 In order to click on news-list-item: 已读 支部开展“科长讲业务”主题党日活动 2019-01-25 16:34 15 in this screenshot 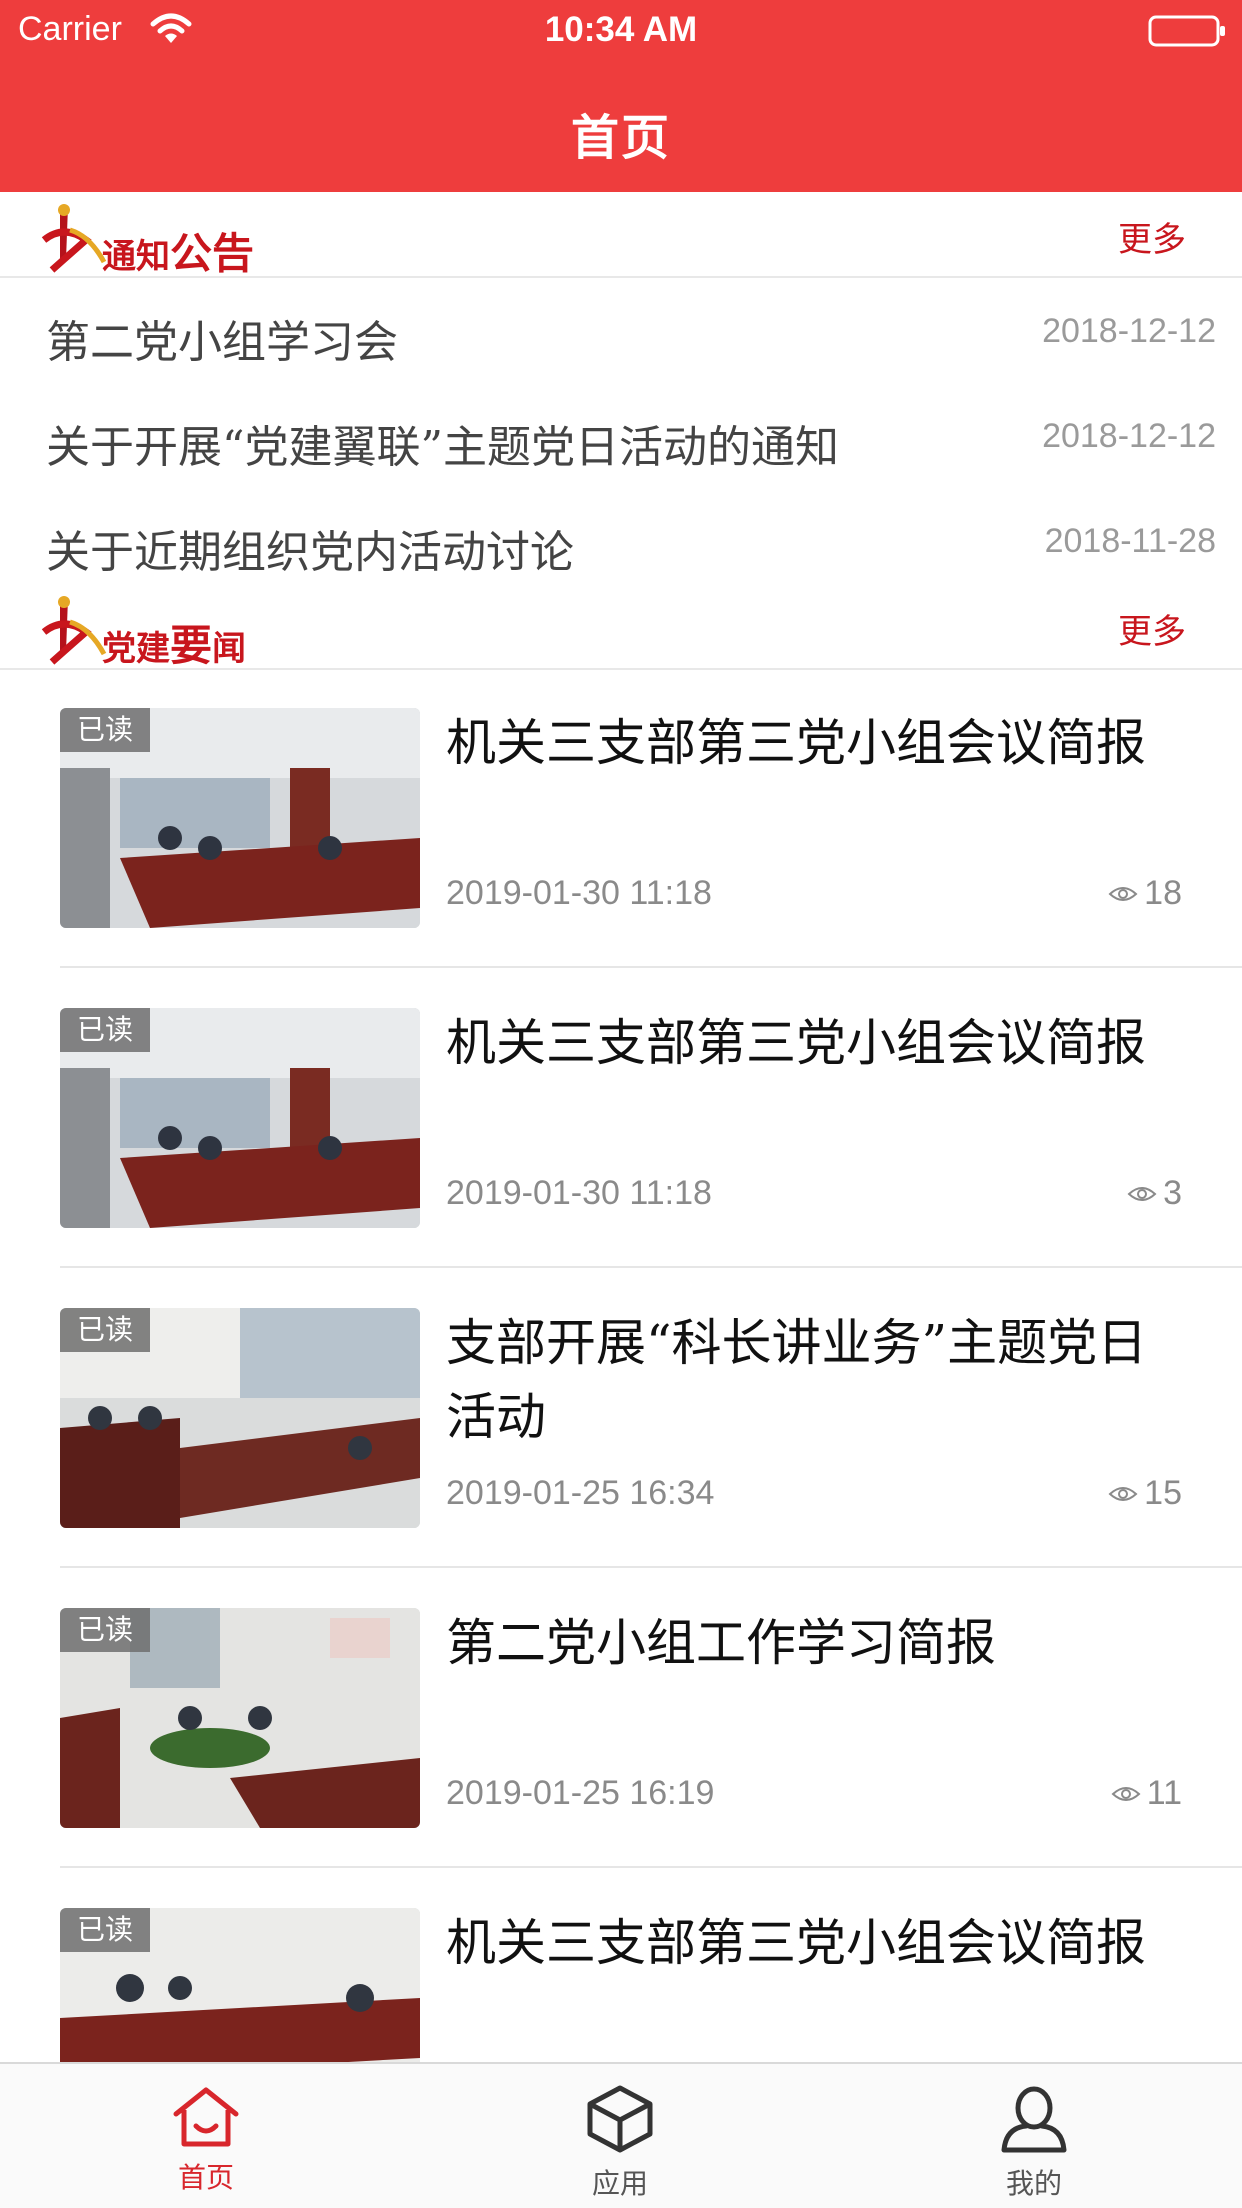, I will do `click(621, 1418)`.